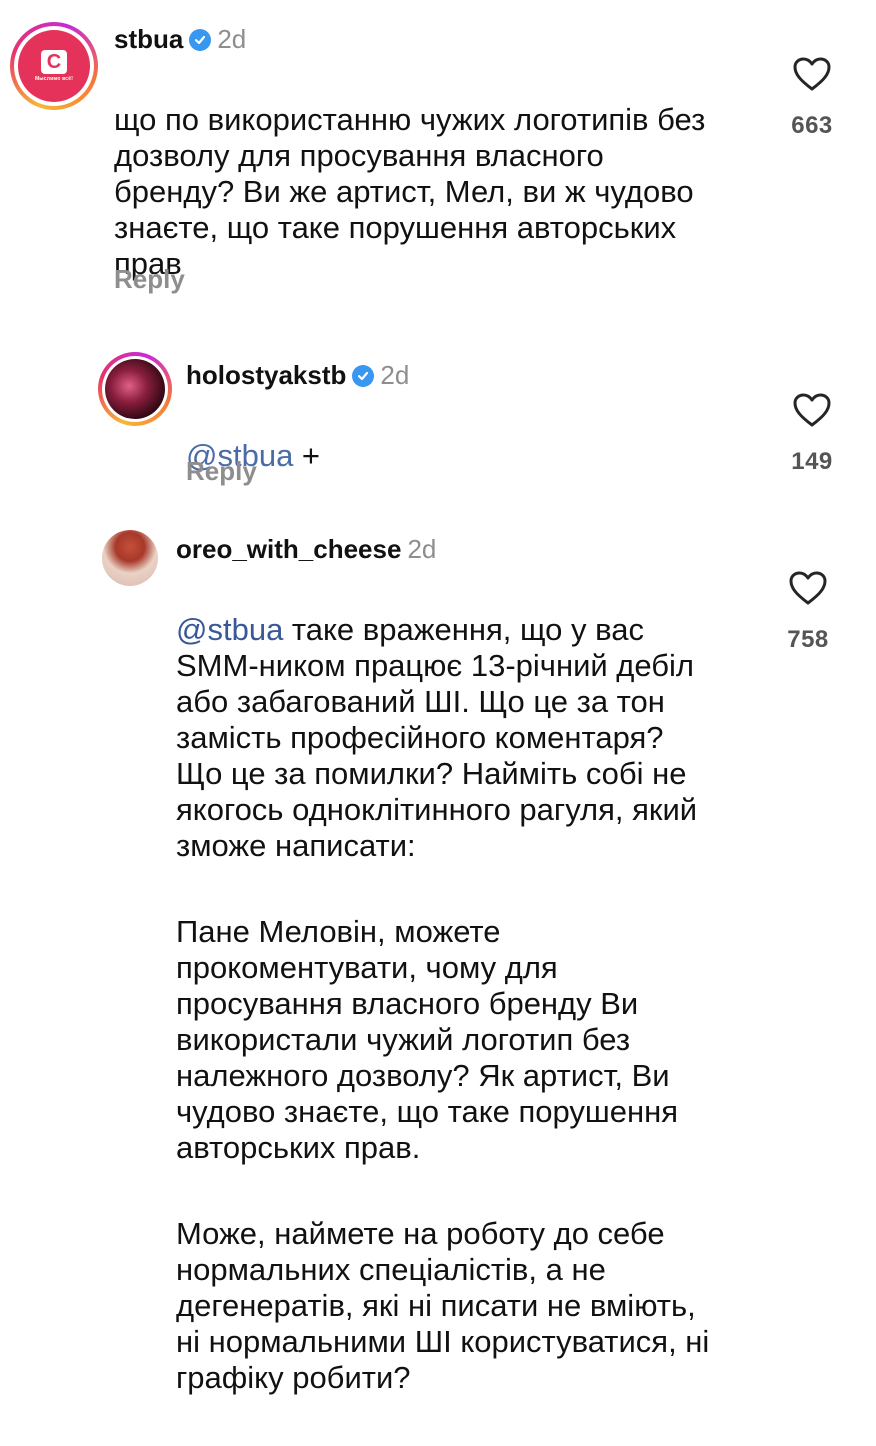 This screenshot has height=1446, width=876. Describe the element at coordinates (148, 39) in the screenshot. I see `username: stbua` at that location.